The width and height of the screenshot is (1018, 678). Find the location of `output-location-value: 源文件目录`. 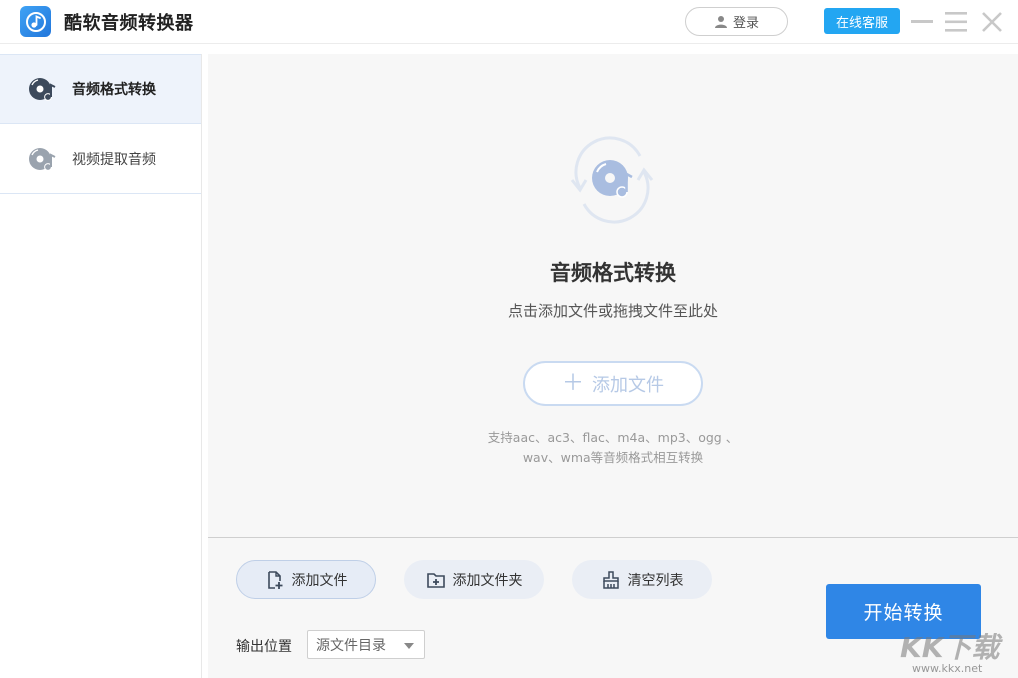

output-location-value: 源文件目录 is located at coordinates (351, 645).